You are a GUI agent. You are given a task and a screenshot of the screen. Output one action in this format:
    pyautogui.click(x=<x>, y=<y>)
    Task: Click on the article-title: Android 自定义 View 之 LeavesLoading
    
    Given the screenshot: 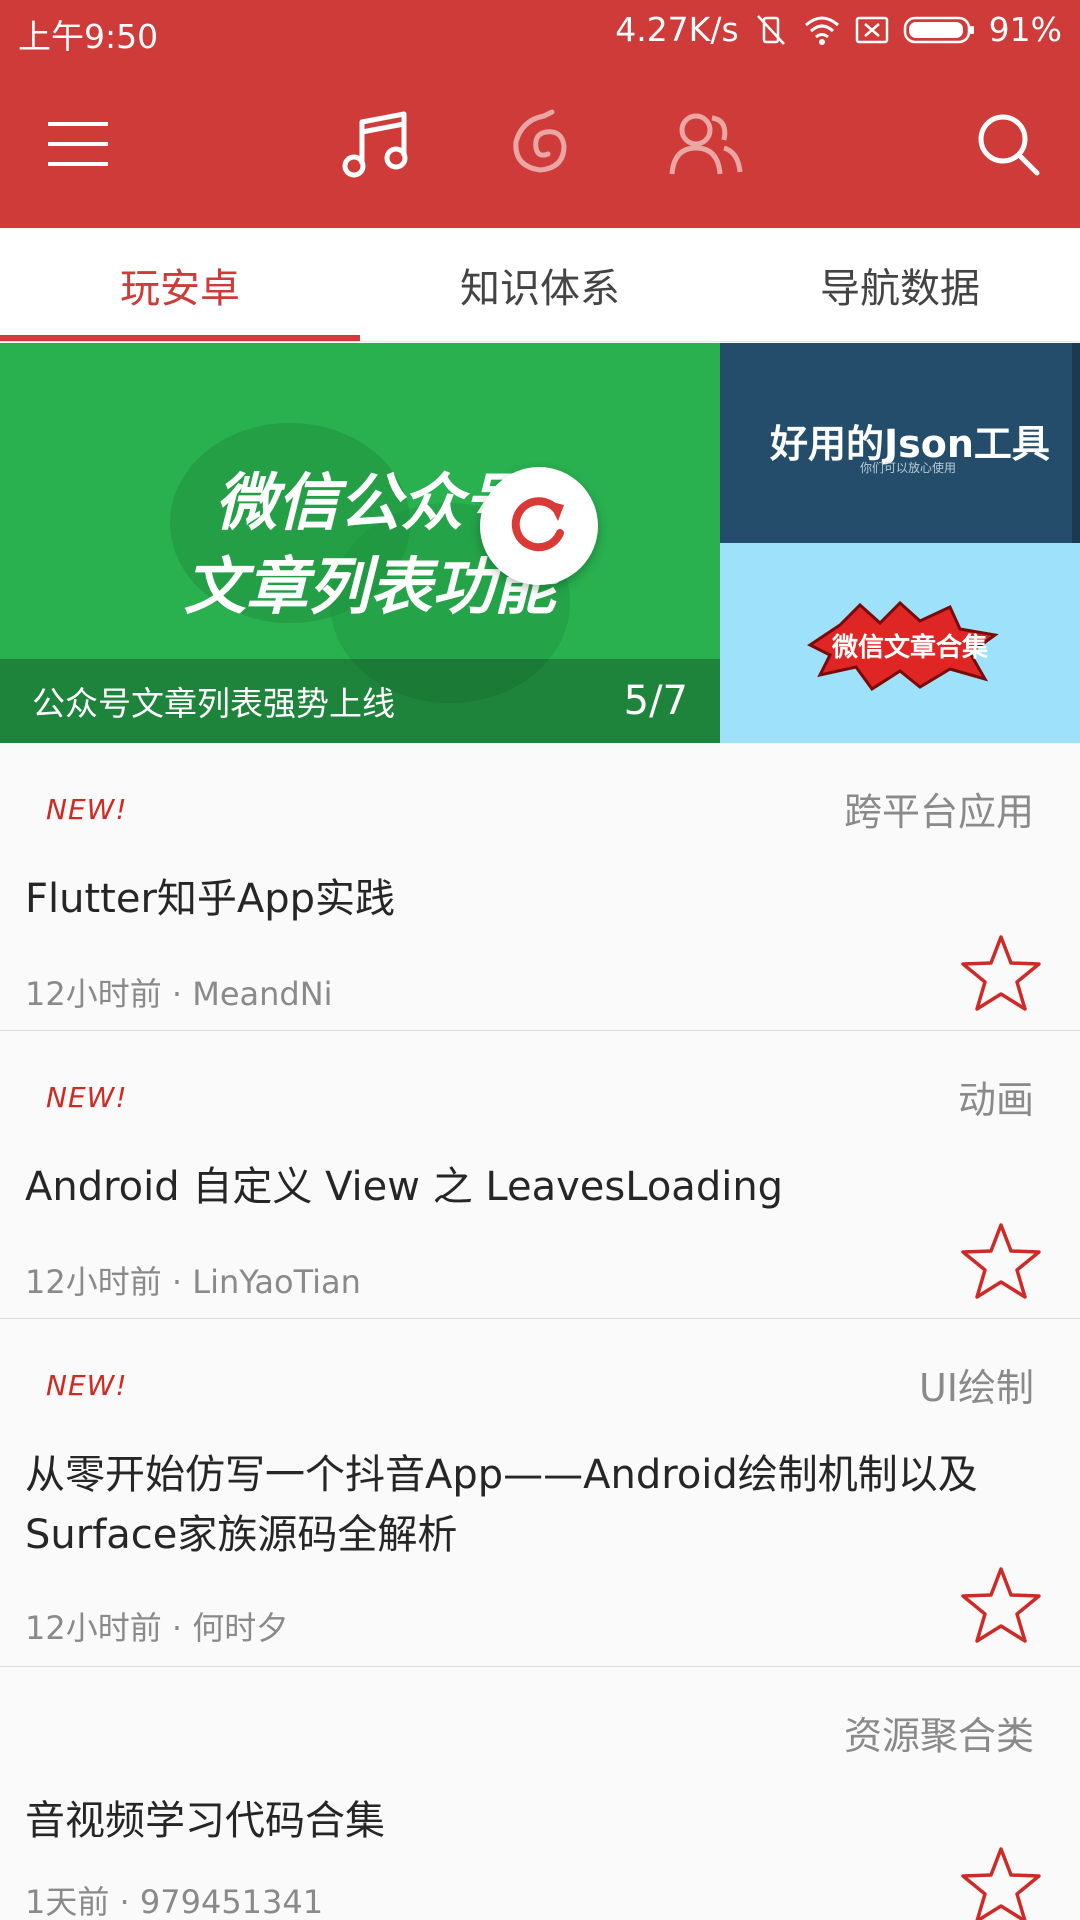 What is the action you would take?
    pyautogui.click(x=525, y=1187)
    